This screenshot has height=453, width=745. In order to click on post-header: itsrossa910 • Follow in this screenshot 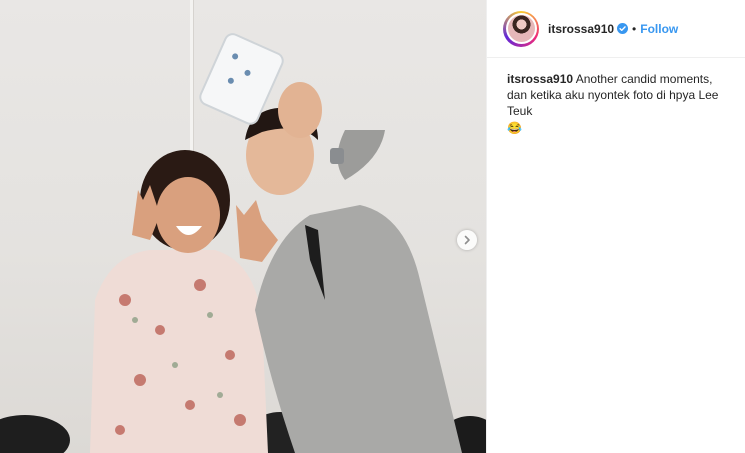, I will do `click(616, 29)`.